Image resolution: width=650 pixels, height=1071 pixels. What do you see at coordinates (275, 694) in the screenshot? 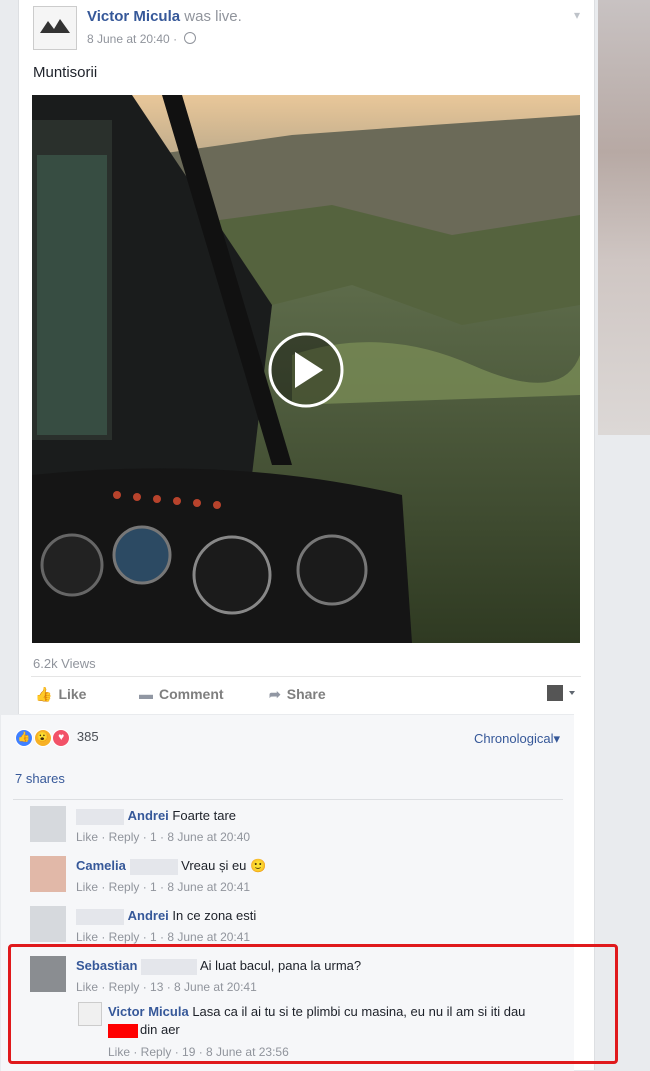
I see `share-arrow-icon: ➦` at bounding box center [275, 694].